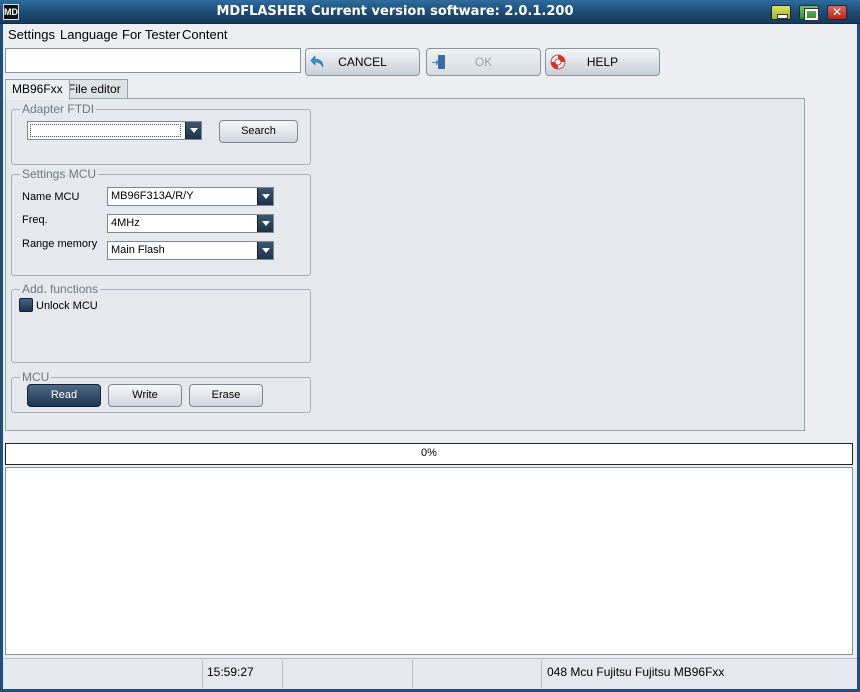 The image size is (860, 692). Describe the element at coordinates (558, 62) in the screenshot. I see `lifebuoy-icon` at that location.